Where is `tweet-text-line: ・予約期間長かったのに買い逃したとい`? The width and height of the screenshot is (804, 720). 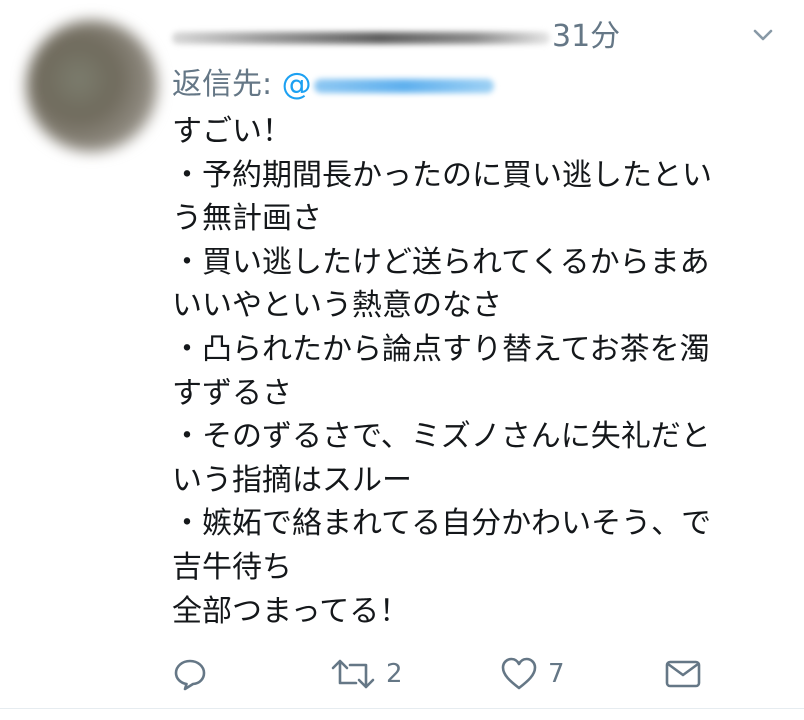 tweet-text-line: ・予約期間長かったのに買い逃したとい is located at coordinates (442, 175).